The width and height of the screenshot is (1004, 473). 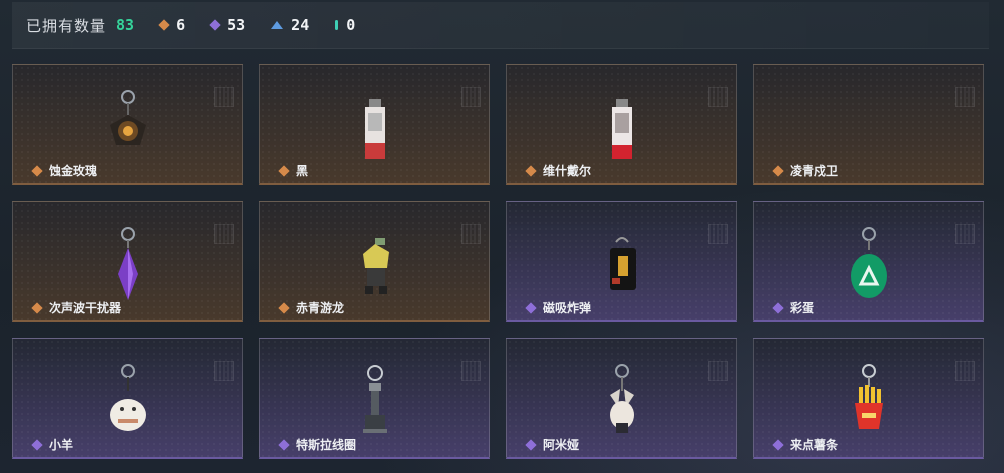 I want to click on charm-label: 彩蛋, so click(x=793, y=307).